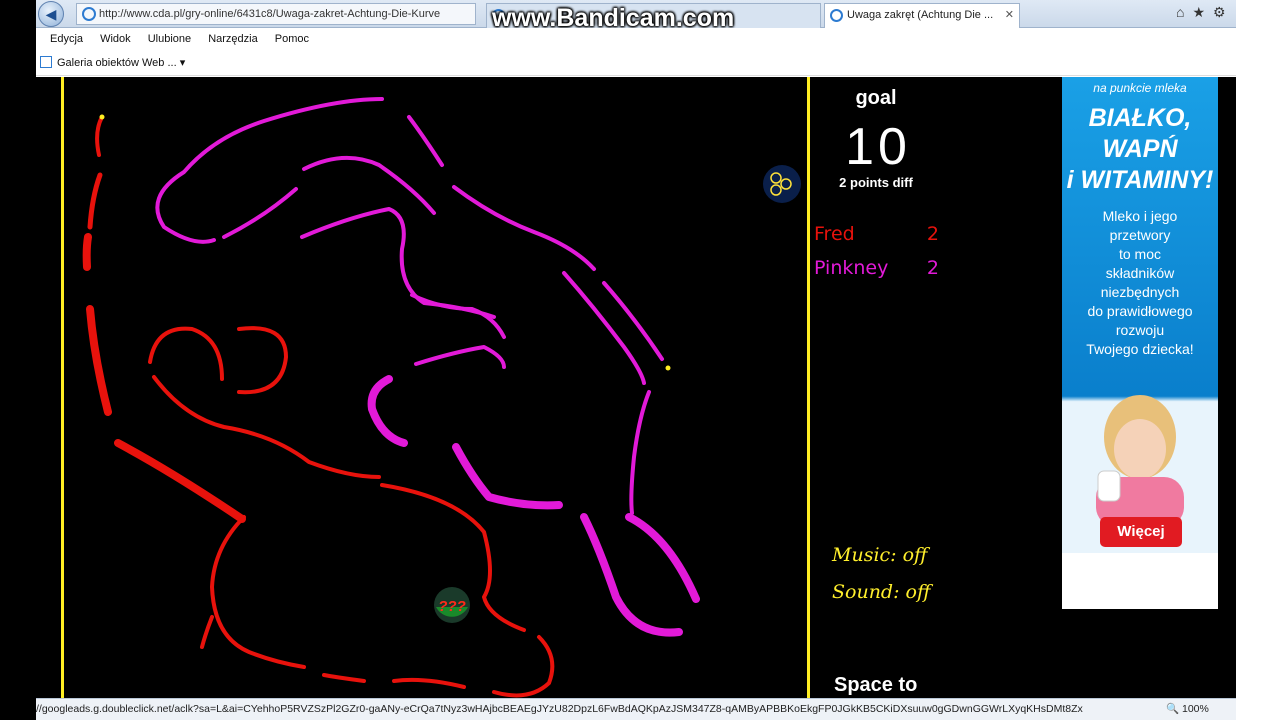 Image resolution: width=1280 pixels, height=720 pixels. Describe the element at coordinates (1184, 12) in the screenshot. I see `home-icon: ⌂` at that location.